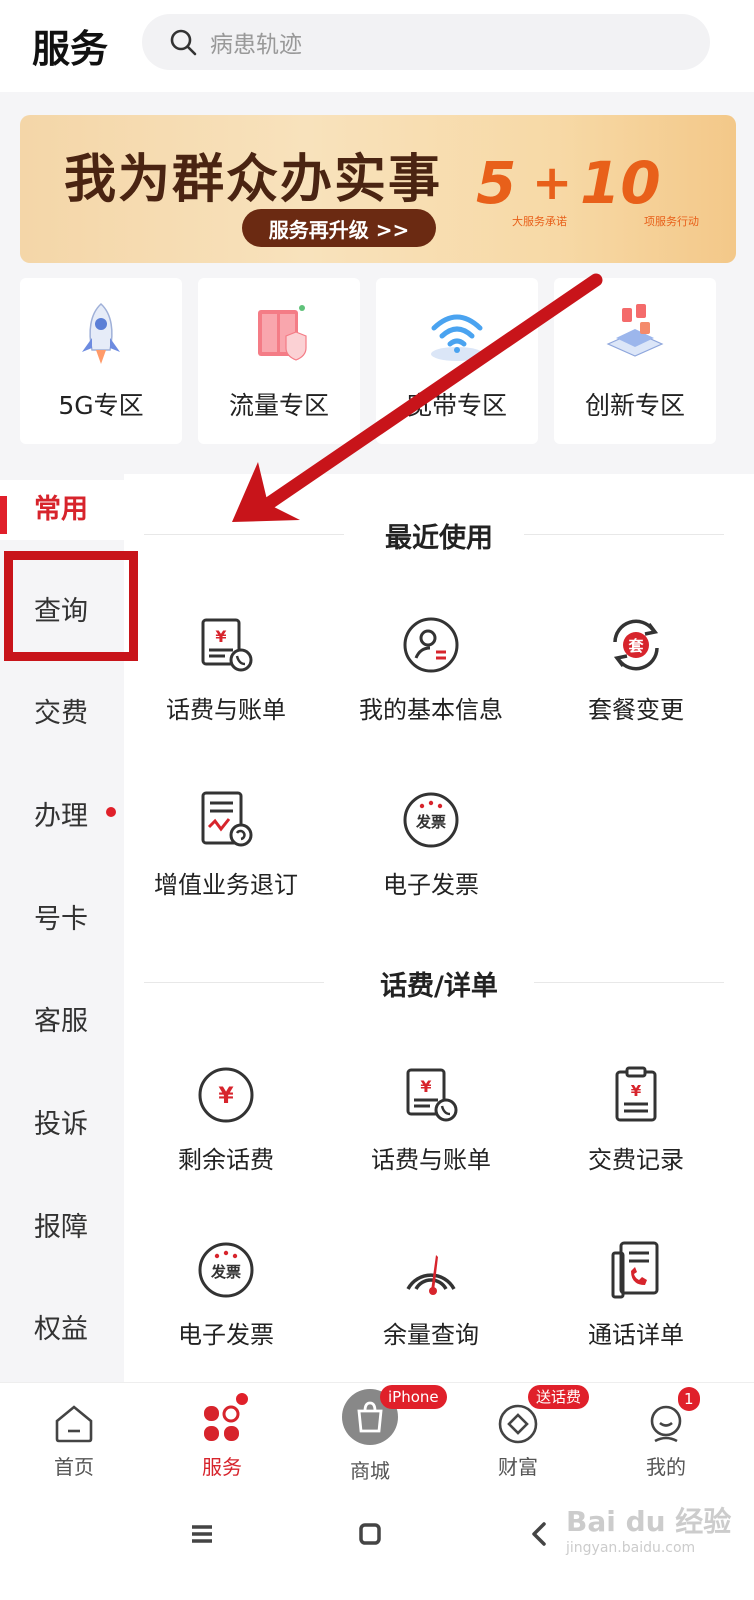 Image resolution: width=754 pixels, height=1600 pixels. What do you see at coordinates (431, 684) in the screenshot?
I see `service-item-basic-info: 我的基本信息` at bounding box center [431, 684].